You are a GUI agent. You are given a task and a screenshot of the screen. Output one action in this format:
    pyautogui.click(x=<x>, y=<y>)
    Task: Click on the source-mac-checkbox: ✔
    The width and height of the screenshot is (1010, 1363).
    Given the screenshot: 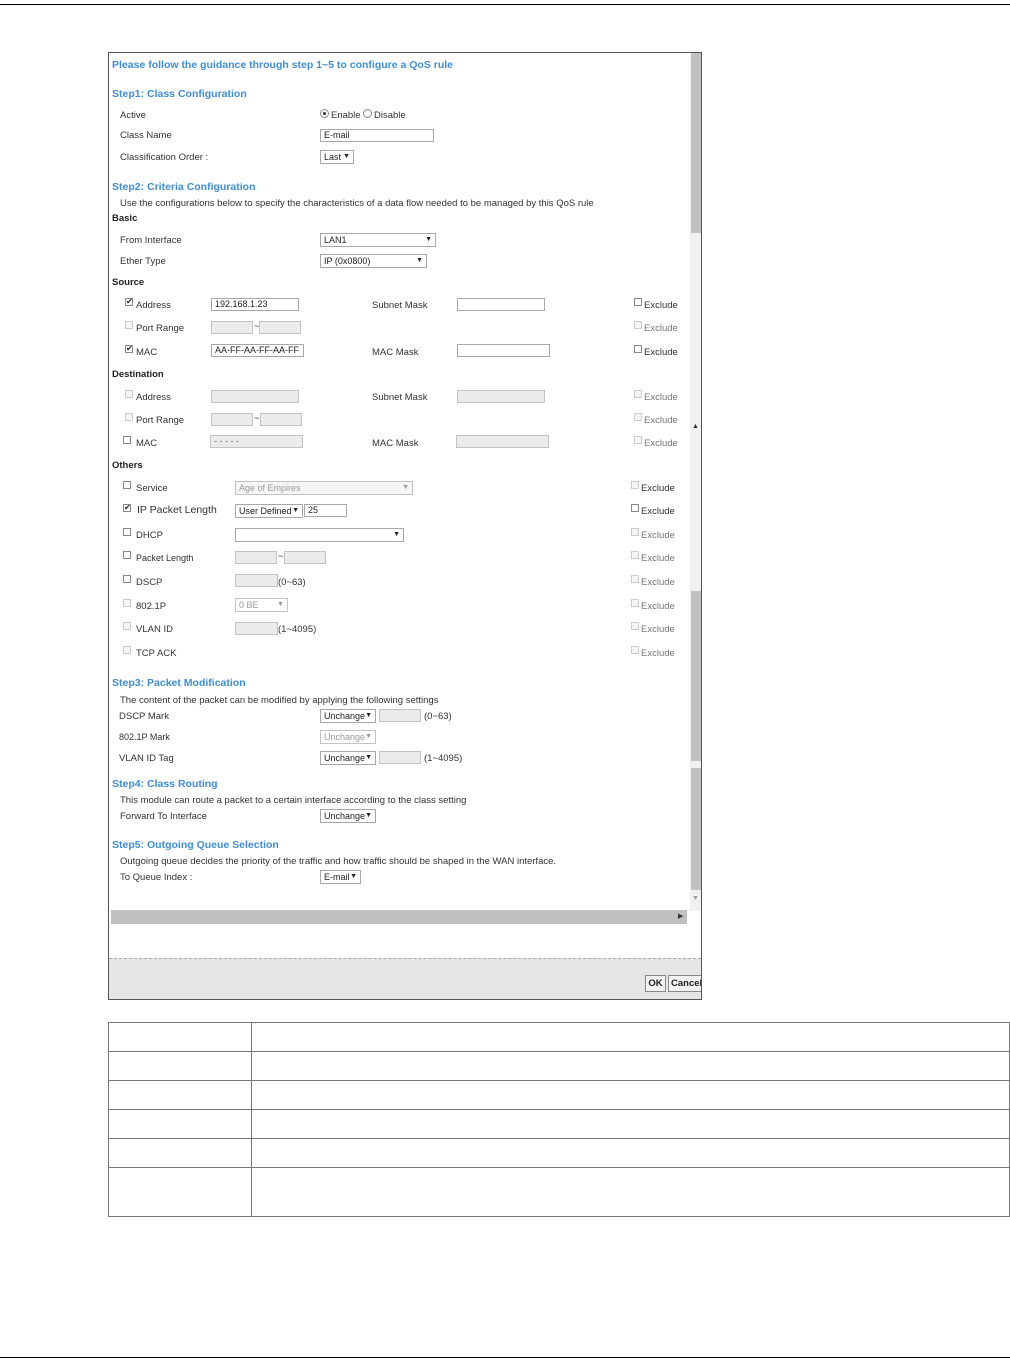 What is the action you would take?
    pyautogui.click(x=129, y=349)
    